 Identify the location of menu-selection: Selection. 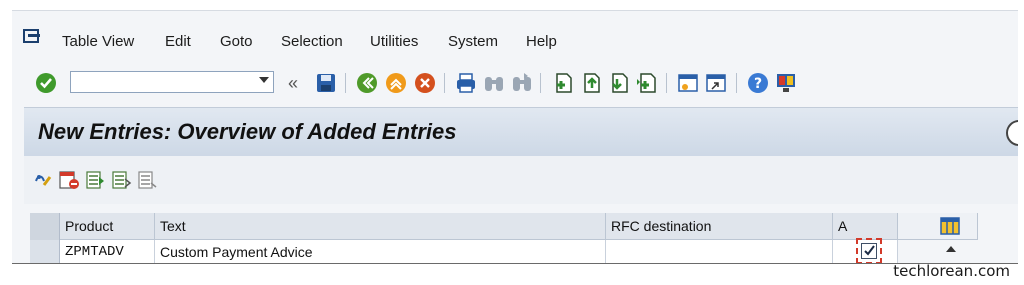
(312, 41).